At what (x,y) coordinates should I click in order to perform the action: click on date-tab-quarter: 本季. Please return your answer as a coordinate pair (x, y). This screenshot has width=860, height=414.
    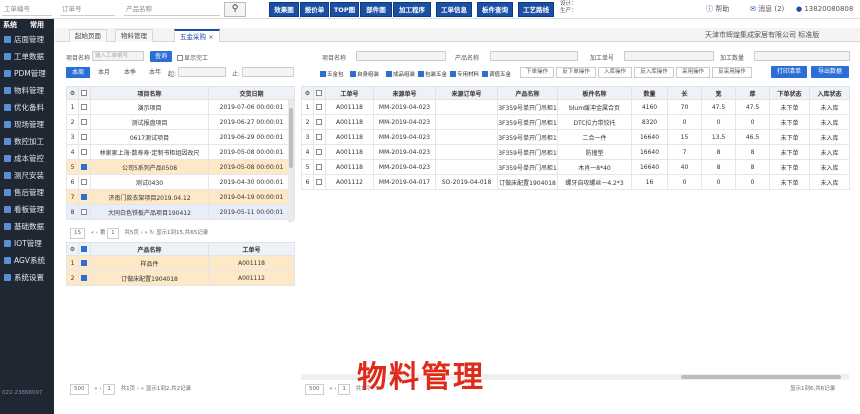
    Looking at the image, I should click on (130, 72).